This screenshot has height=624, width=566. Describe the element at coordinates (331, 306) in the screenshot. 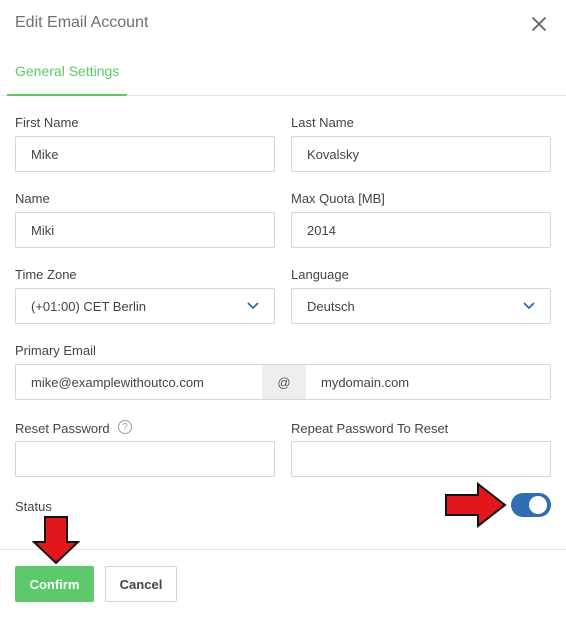

I see `language-value: Deutsch` at that location.